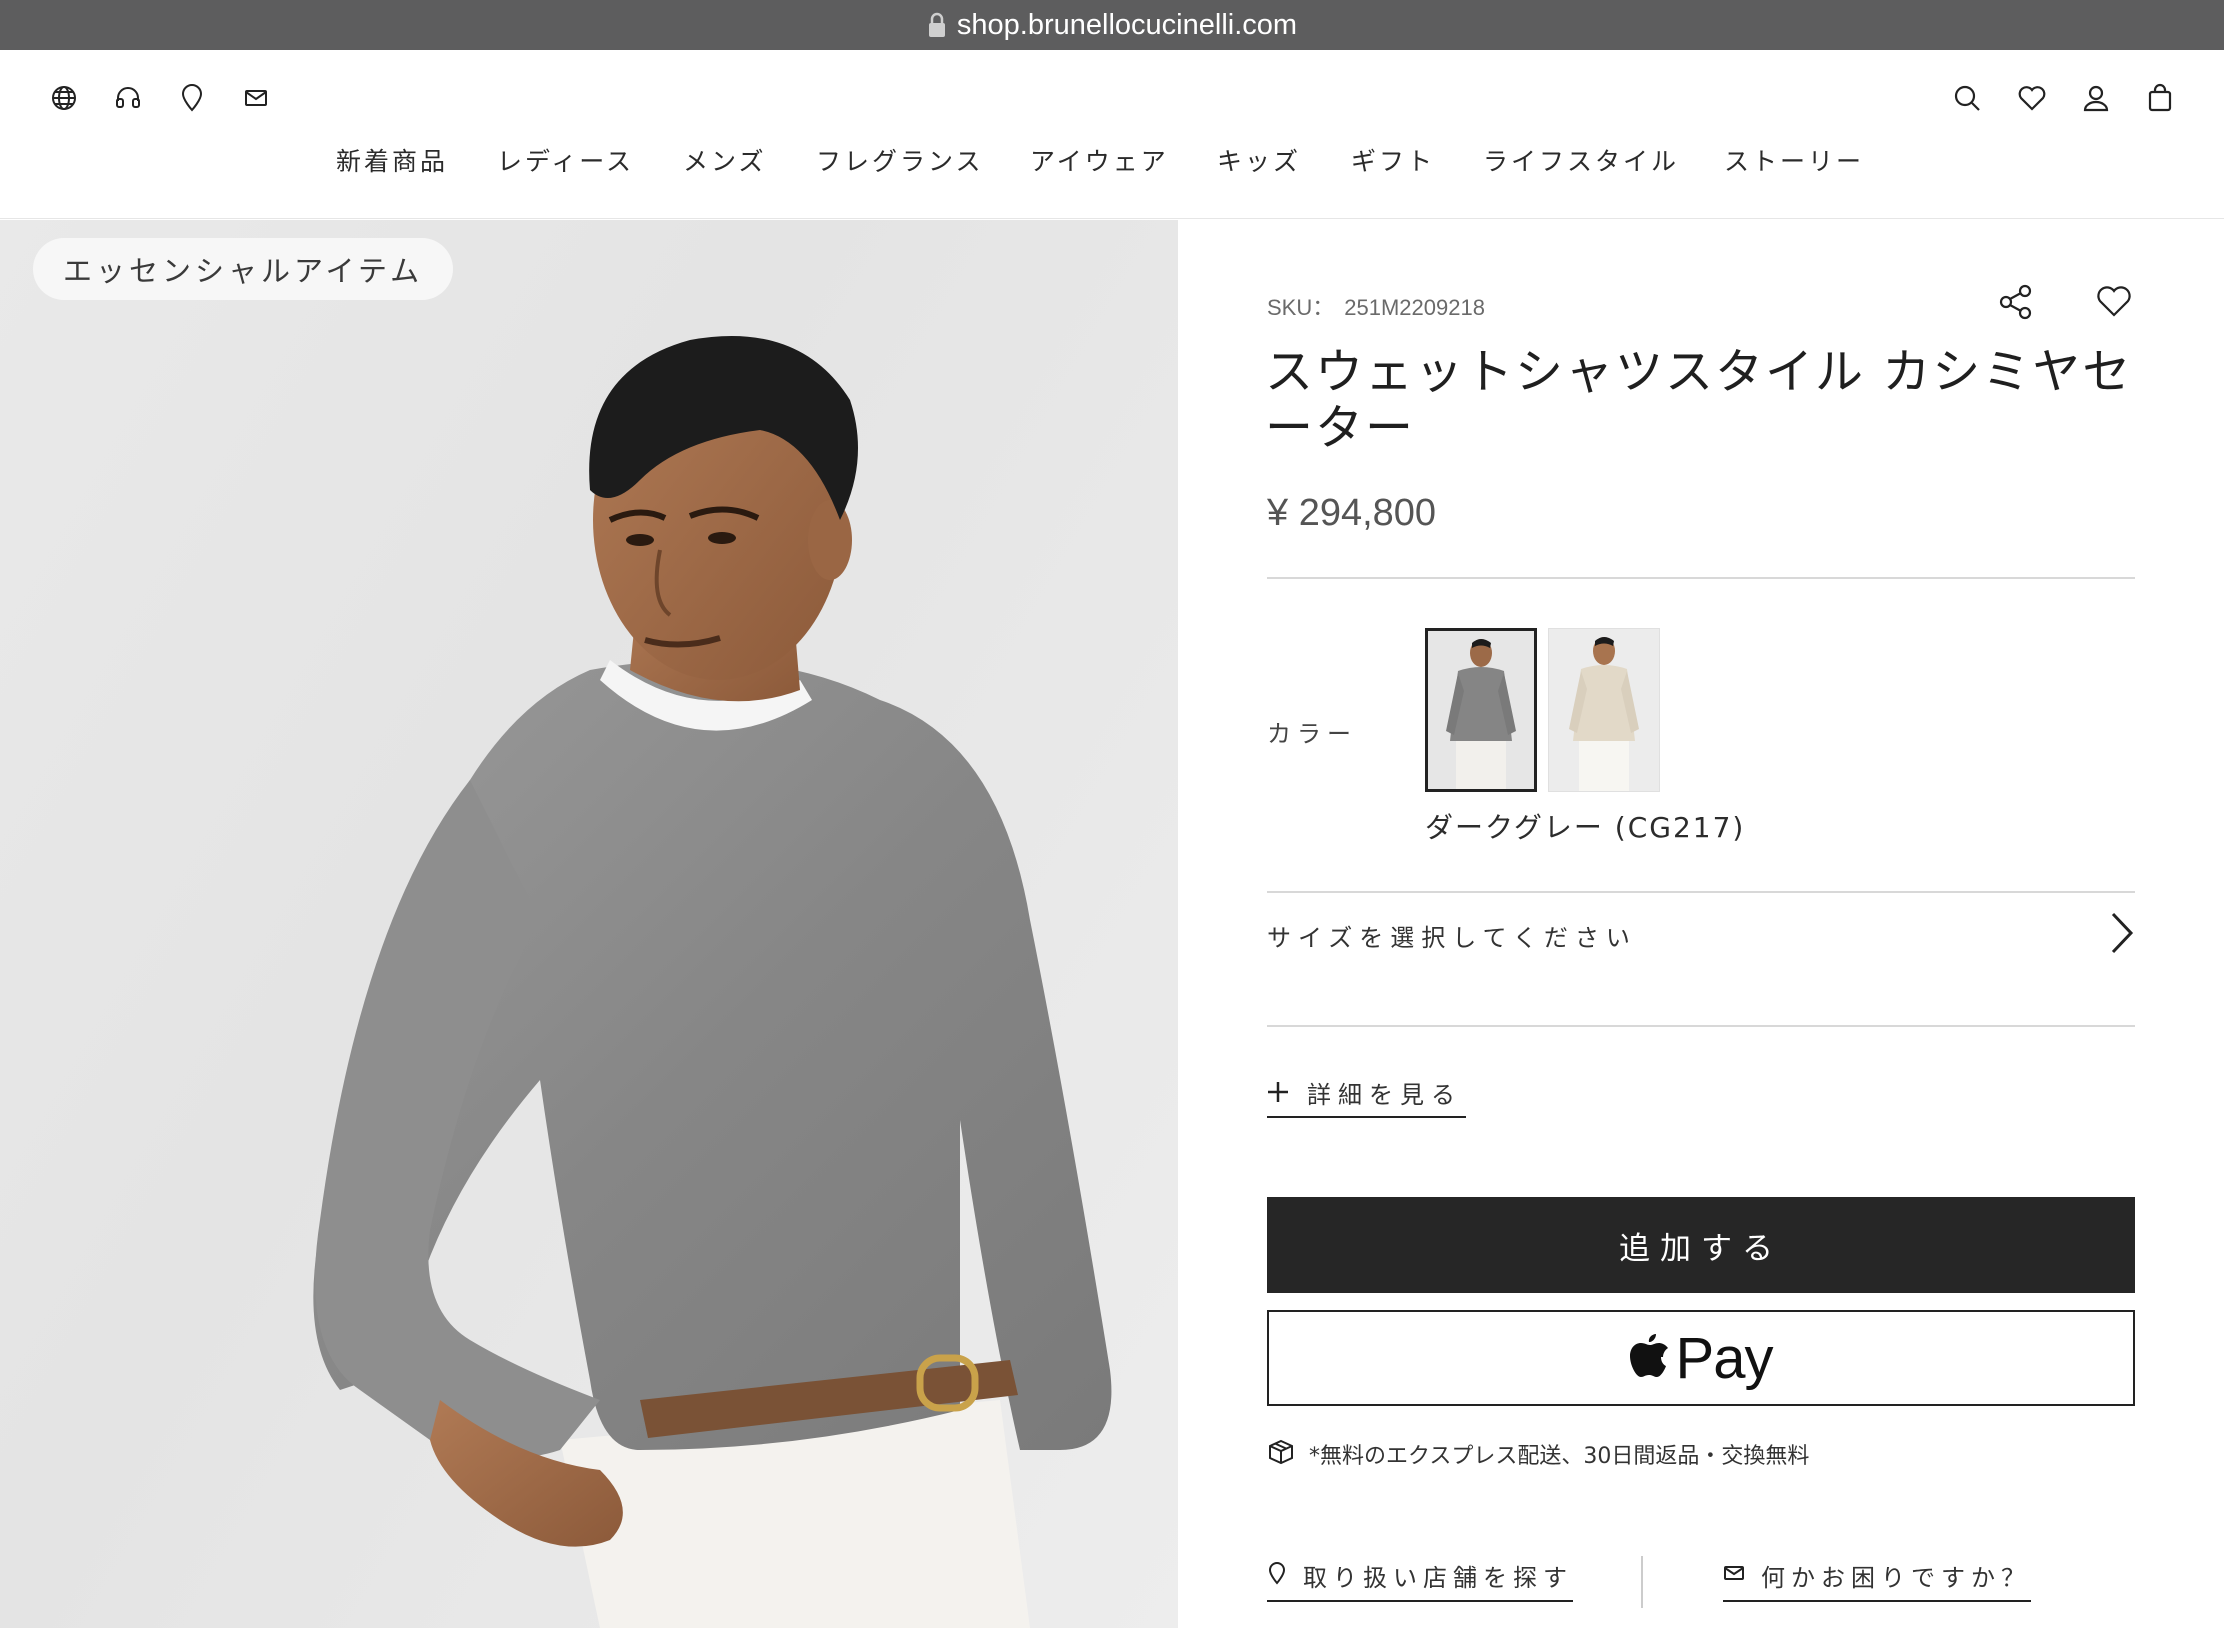  Describe the element at coordinates (1384, 1094) in the screenshot. I see `see-details-label: 詳細を見る` at that location.